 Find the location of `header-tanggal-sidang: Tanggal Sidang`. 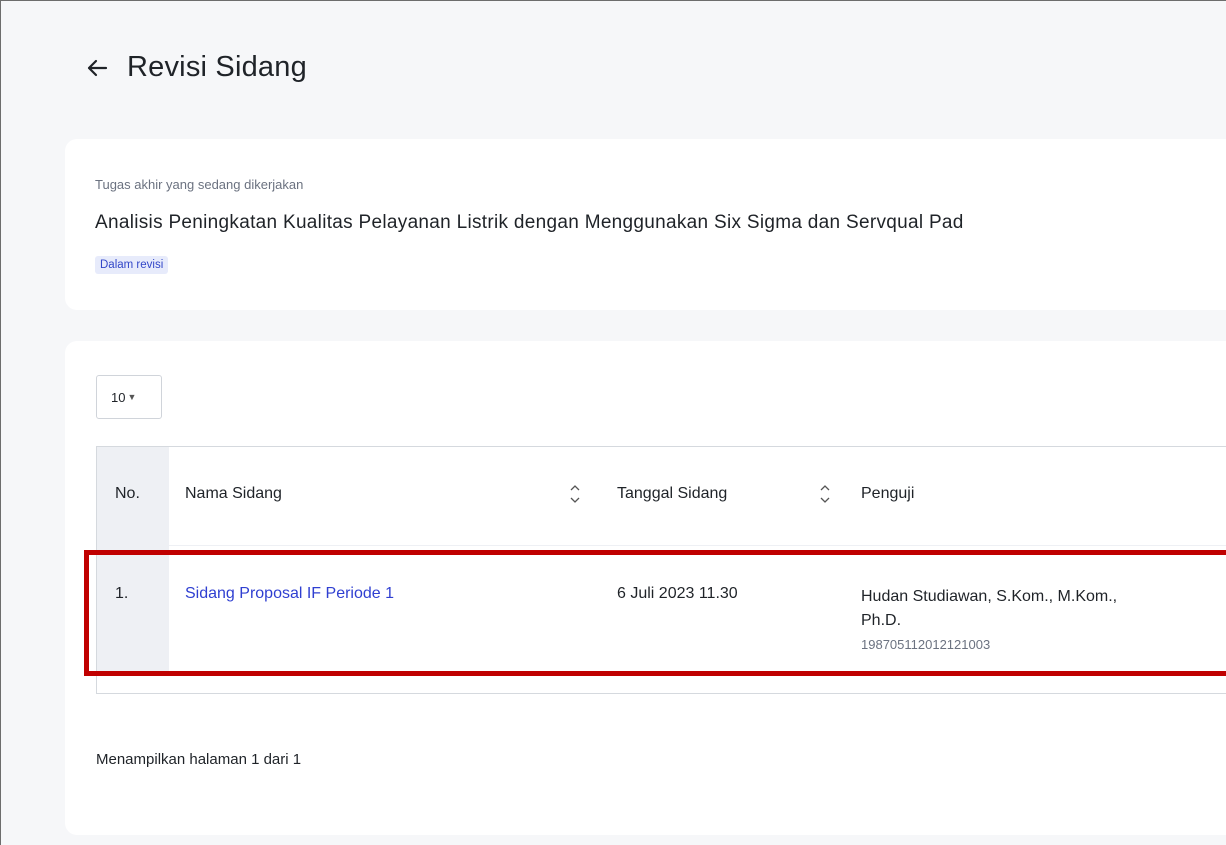

header-tanggal-sidang: Tanggal Sidang is located at coordinates (672, 494).